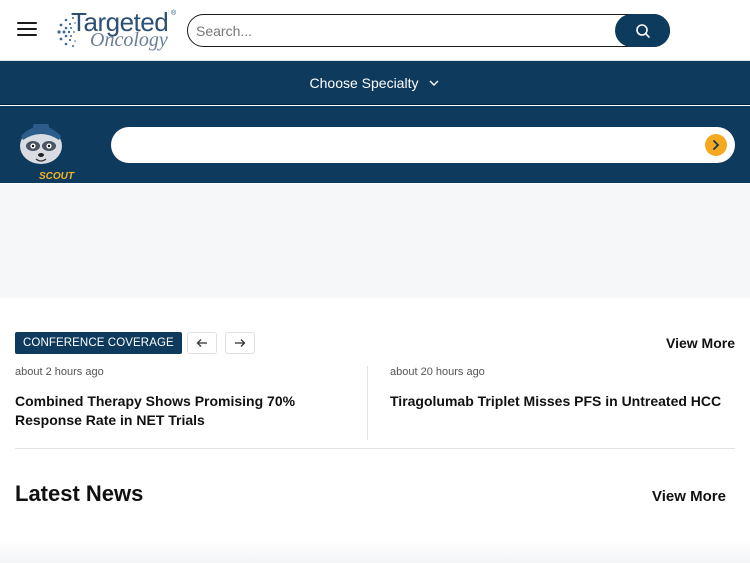 This screenshot has width=750, height=563. Describe the element at coordinates (396, 31) in the screenshot. I see `search-input` at that location.